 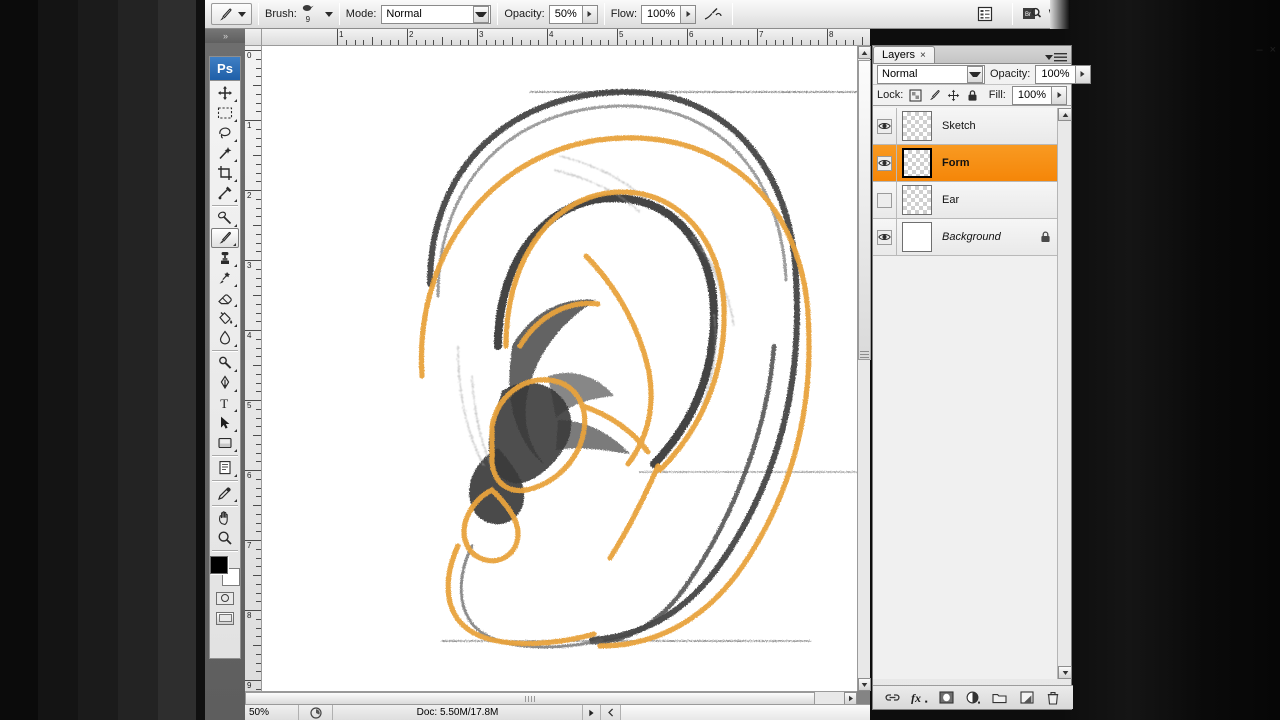 I want to click on notes-tool, so click(x=225, y=468).